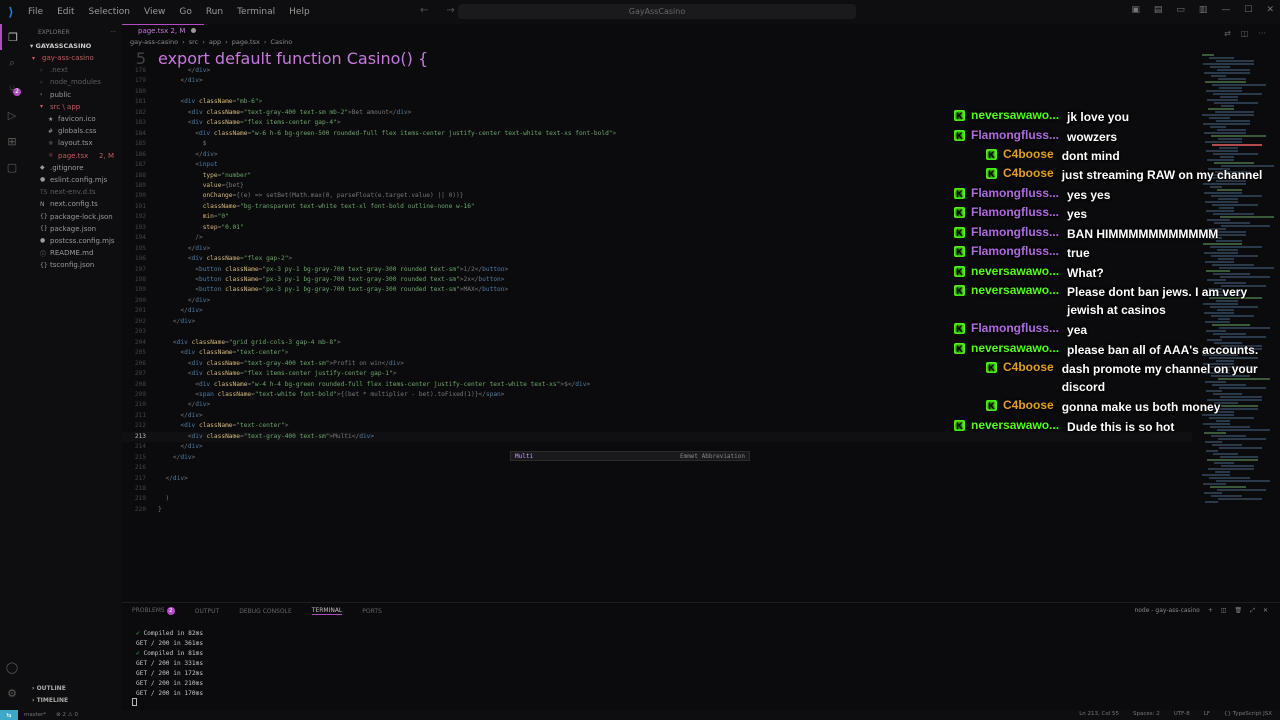 The height and width of the screenshot is (720, 1280). Describe the element at coordinates (35, 12) in the screenshot. I see `menu-item-file: File` at that location.